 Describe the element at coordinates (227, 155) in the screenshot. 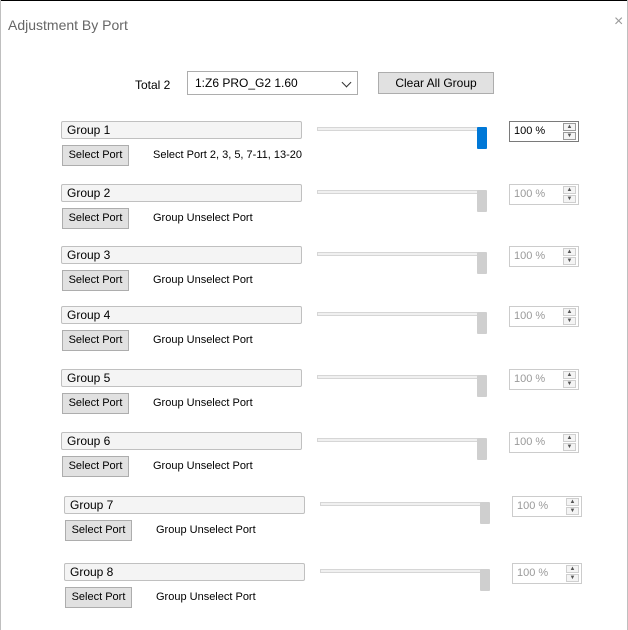

I see `port-status-text: Select Port 2, 3, 5, 7-11, 13-20` at that location.